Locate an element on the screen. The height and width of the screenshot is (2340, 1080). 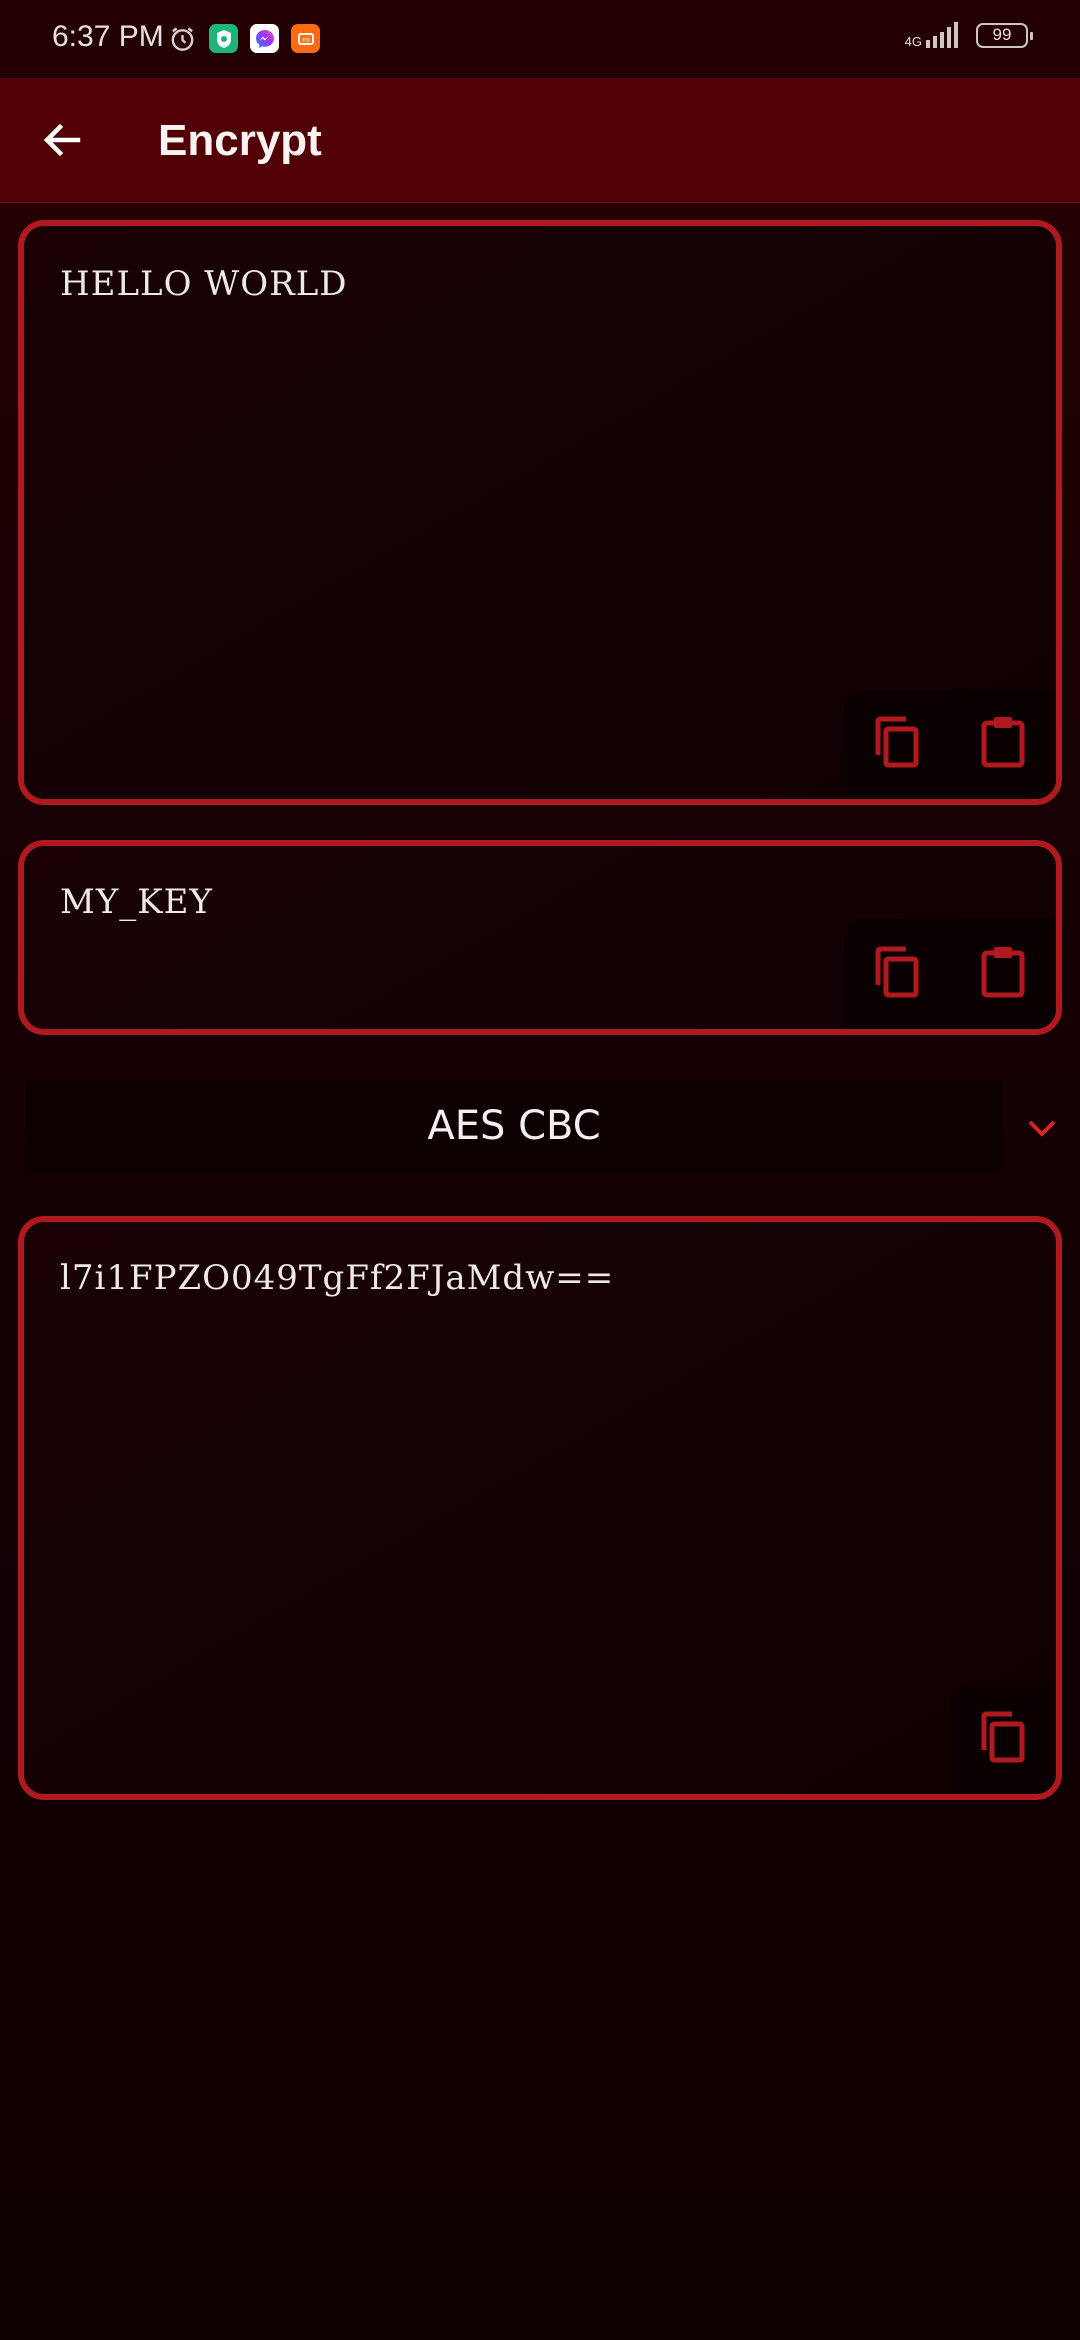
ciphertext-actions is located at coordinates (1003, 1739).